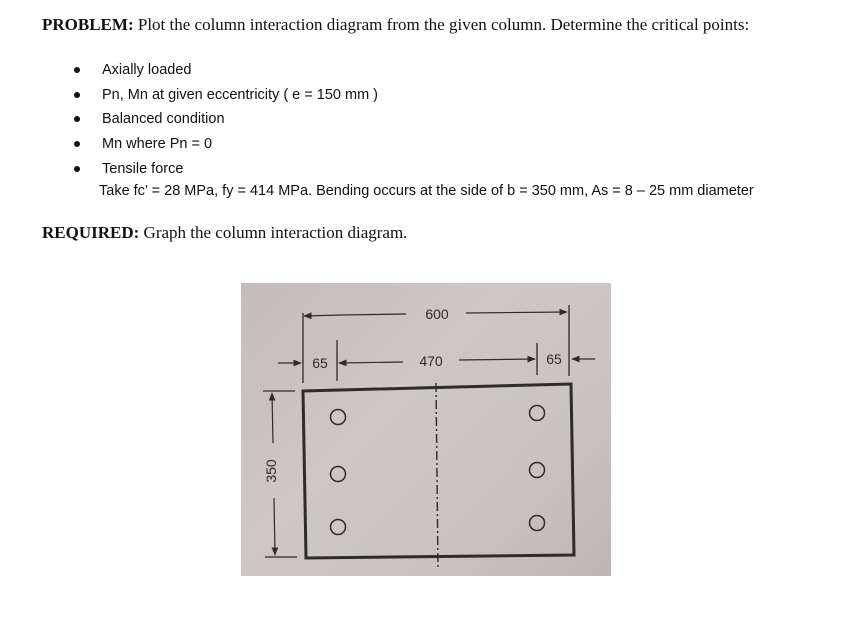 The height and width of the screenshot is (623, 855). Describe the element at coordinates (437, 314) in the screenshot. I see `dimension-label-600: 600` at that location.